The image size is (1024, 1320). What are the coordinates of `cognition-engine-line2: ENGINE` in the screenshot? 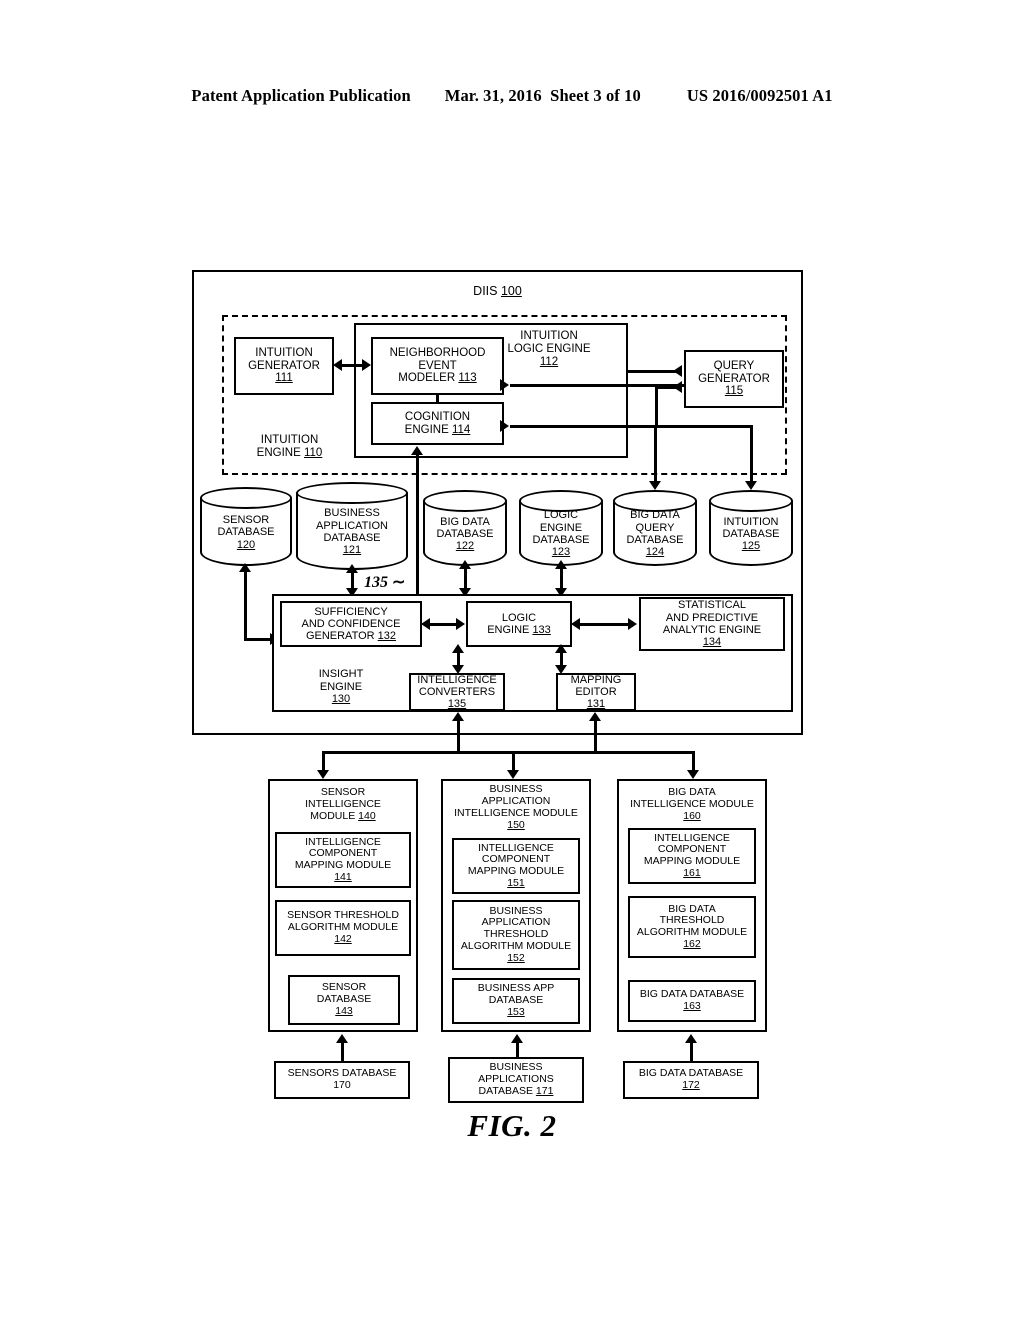 It's located at (426, 429).